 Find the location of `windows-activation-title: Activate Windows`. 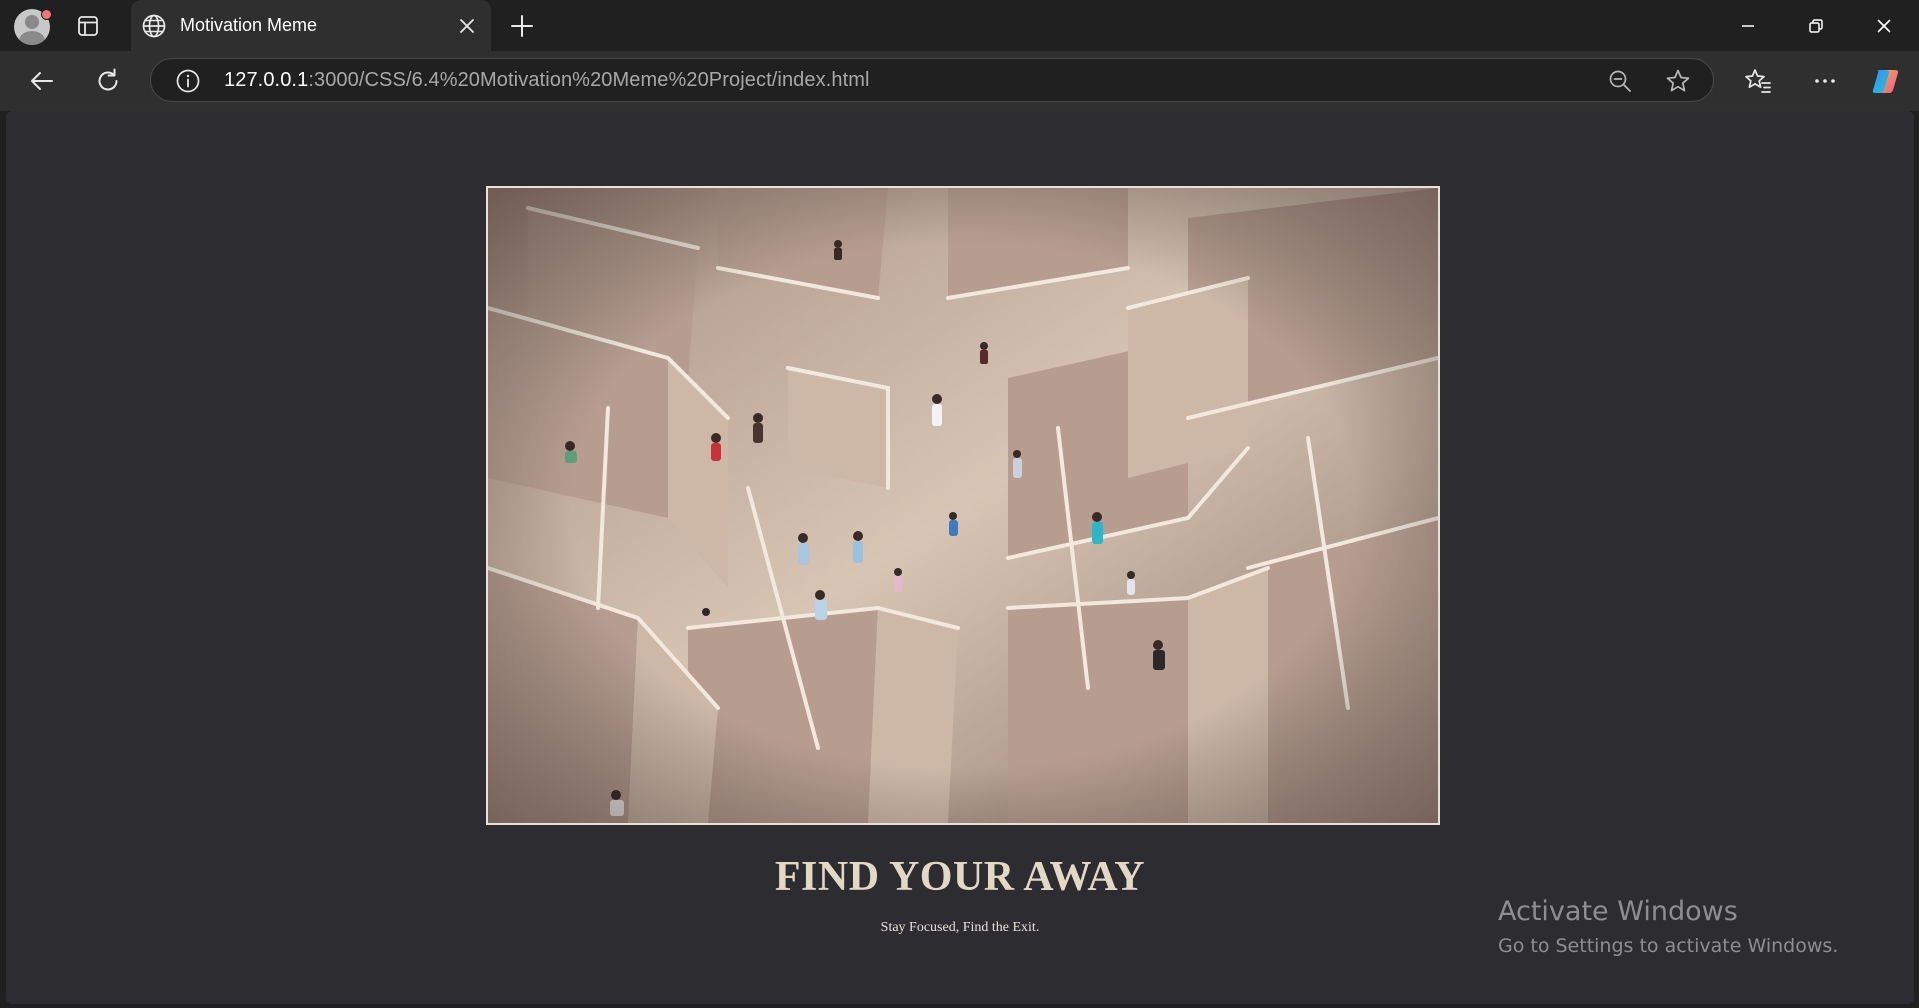

windows-activation-title: Activate Windows is located at coordinates (1618, 911).